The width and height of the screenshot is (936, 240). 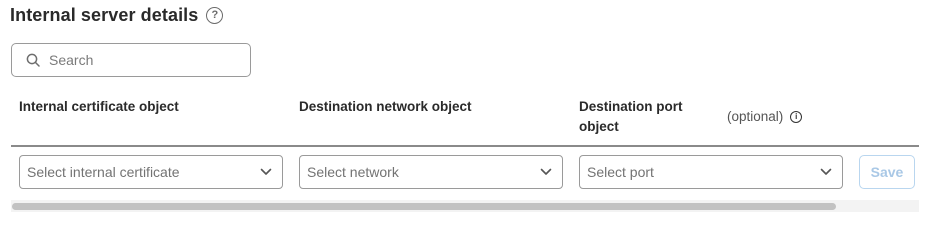 What do you see at coordinates (431, 172) in the screenshot?
I see `destination-network-select: Select network` at bounding box center [431, 172].